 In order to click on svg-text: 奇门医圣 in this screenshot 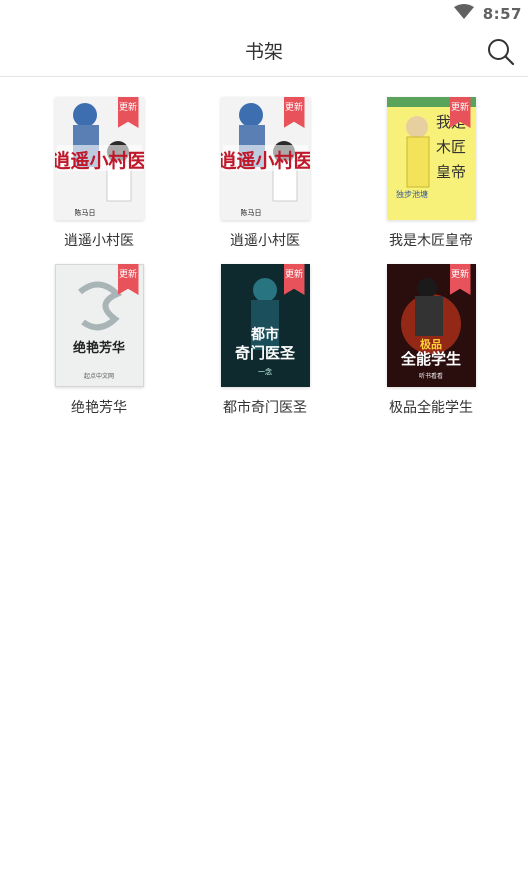, I will do `click(264, 353)`.